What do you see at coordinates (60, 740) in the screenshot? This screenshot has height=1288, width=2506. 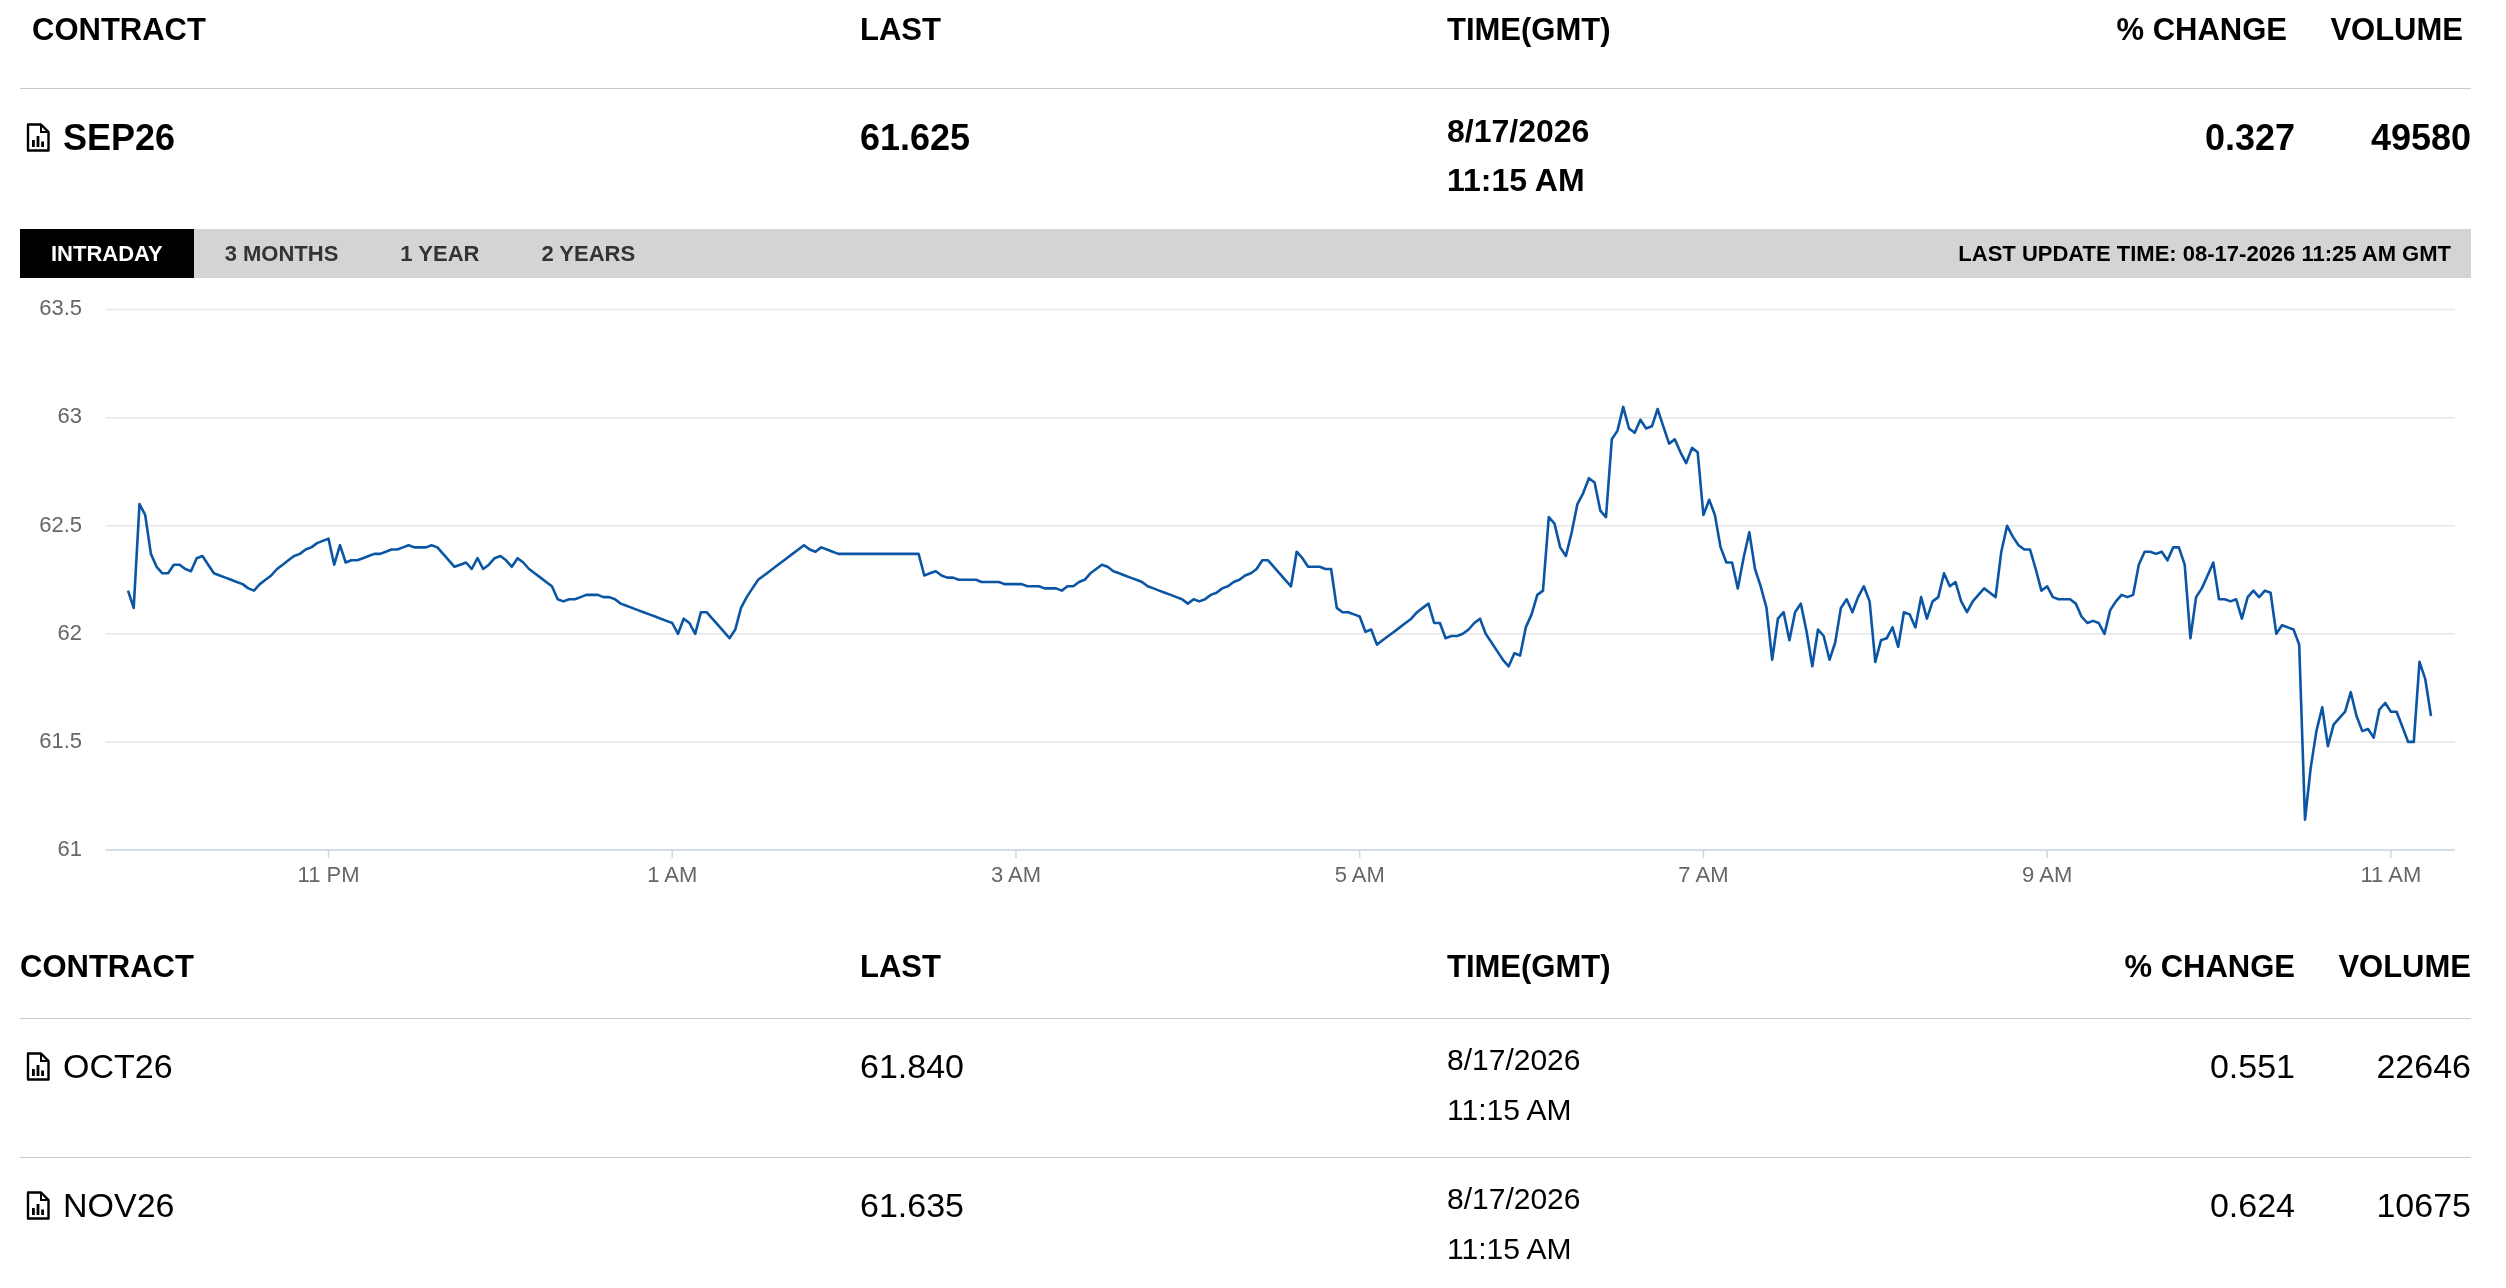 I see `y-axis-label: 61.5` at bounding box center [60, 740].